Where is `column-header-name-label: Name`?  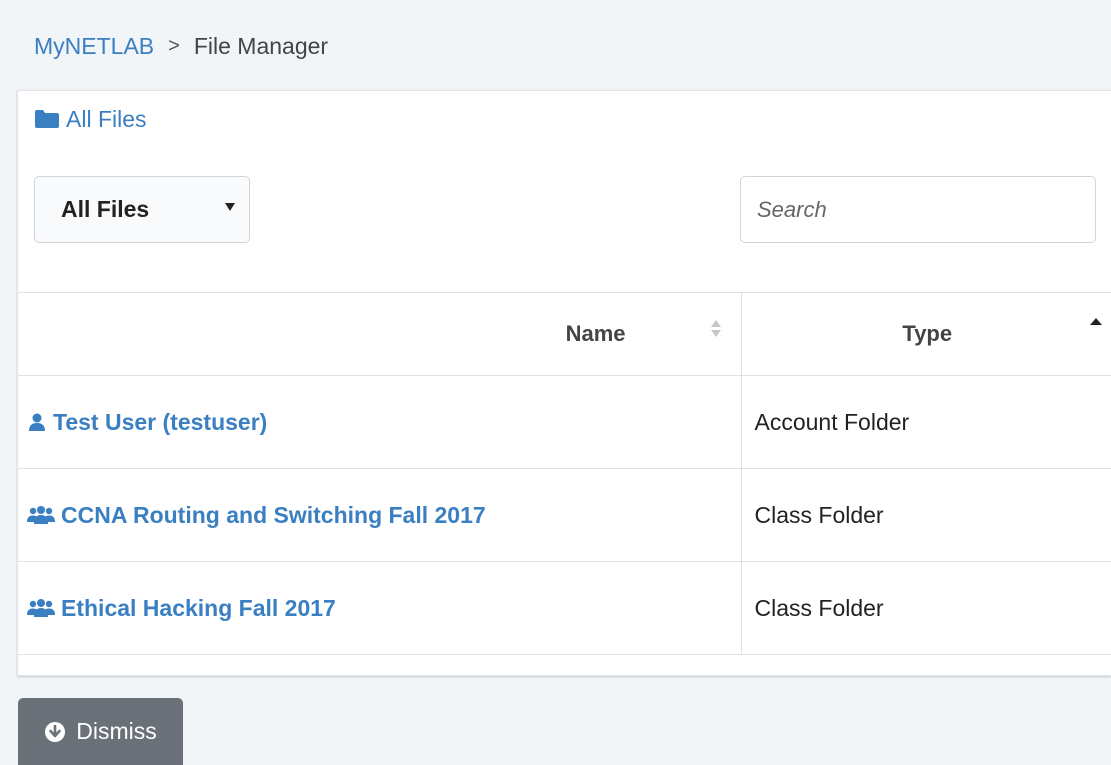
column-header-name-label: Name is located at coordinates (595, 333).